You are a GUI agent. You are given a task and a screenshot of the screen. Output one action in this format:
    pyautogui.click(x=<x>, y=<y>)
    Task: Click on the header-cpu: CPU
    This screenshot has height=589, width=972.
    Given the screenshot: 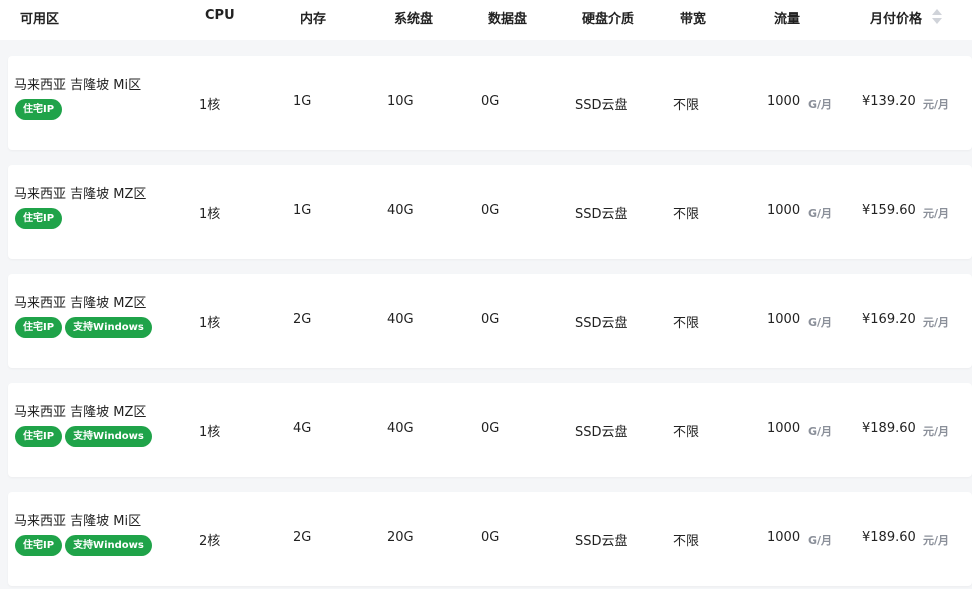 What is the action you would take?
    pyautogui.click(x=220, y=15)
    